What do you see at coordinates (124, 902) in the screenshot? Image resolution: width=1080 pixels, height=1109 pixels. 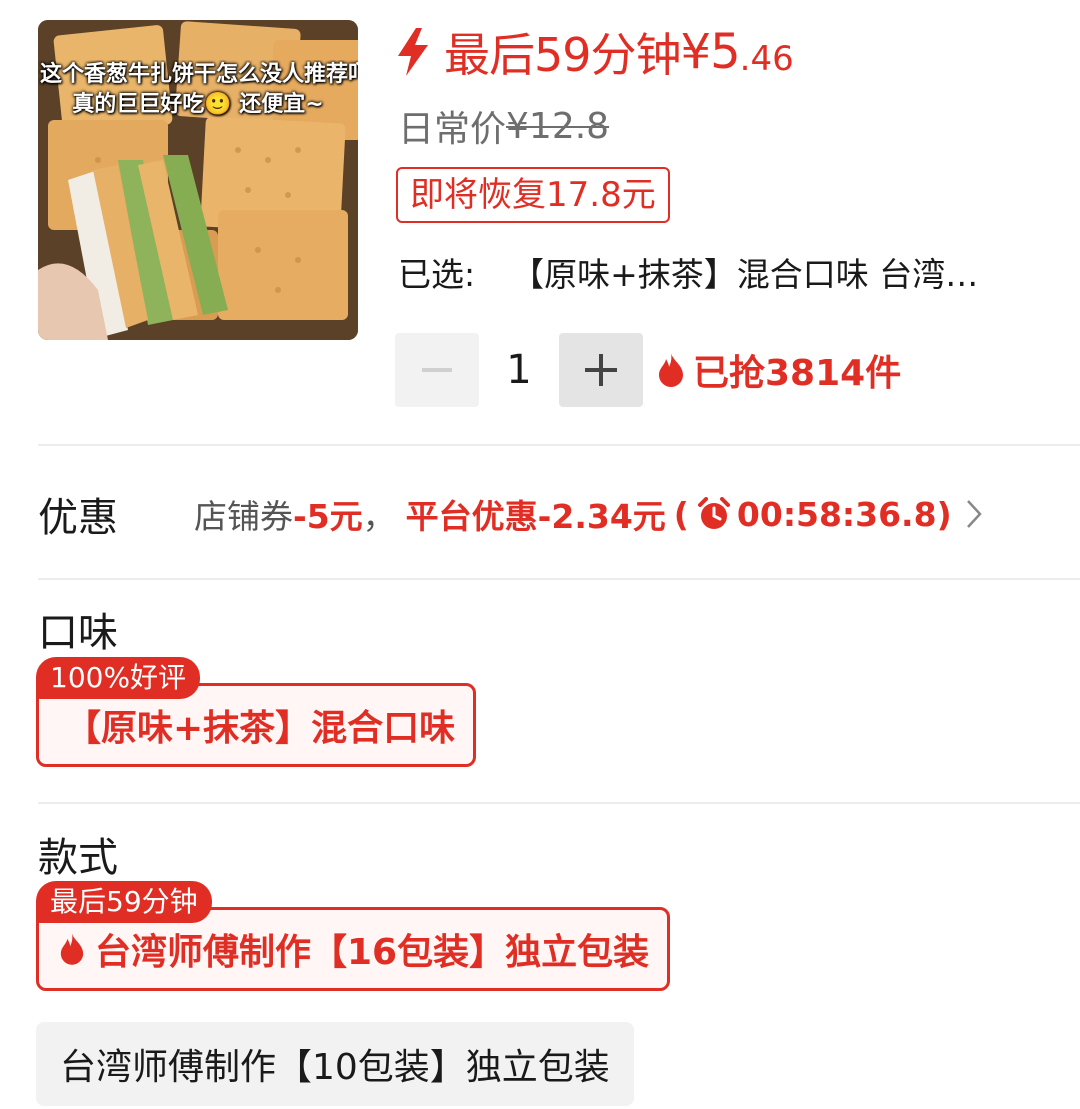 I see `countdown-badge: 最后59分钟` at bounding box center [124, 902].